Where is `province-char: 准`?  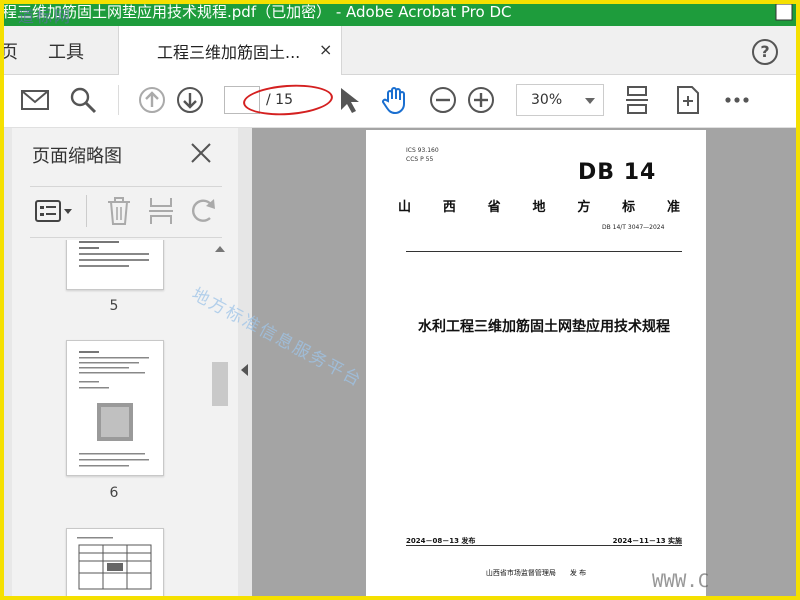
province-char: 准 is located at coordinates (673, 207).